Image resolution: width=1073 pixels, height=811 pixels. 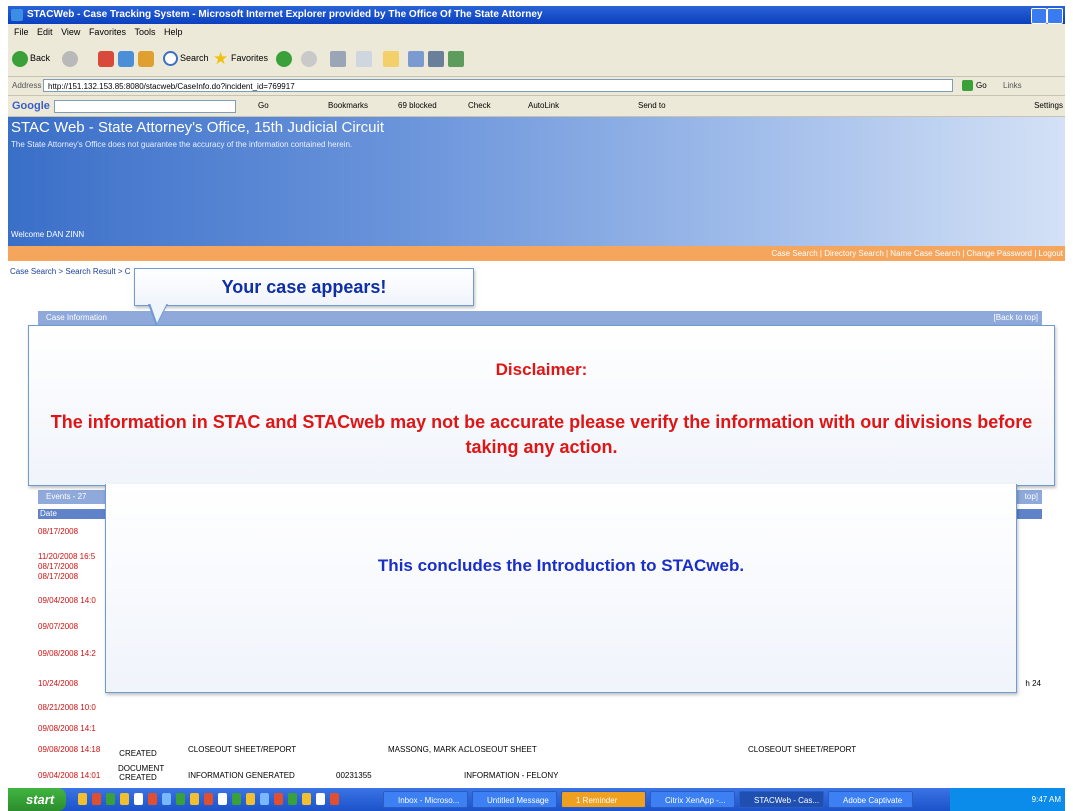 What do you see at coordinates (138, 753) in the screenshot?
I see `event-type: CREATED` at bounding box center [138, 753].